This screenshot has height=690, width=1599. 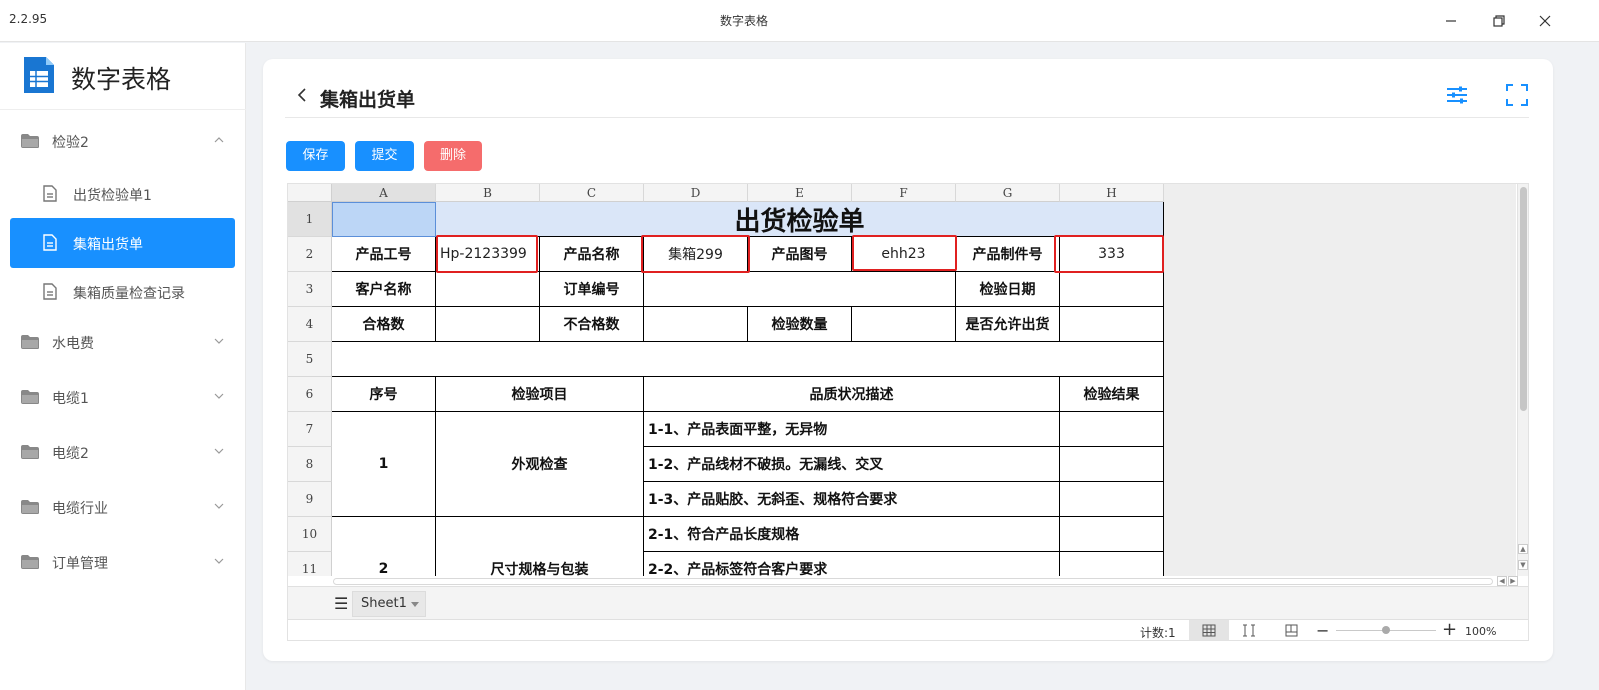 What do you see at coordinates (913, 581) in the screenshot?
I see `horizontal-scroll-thumb` at bounding box center [913, 581].